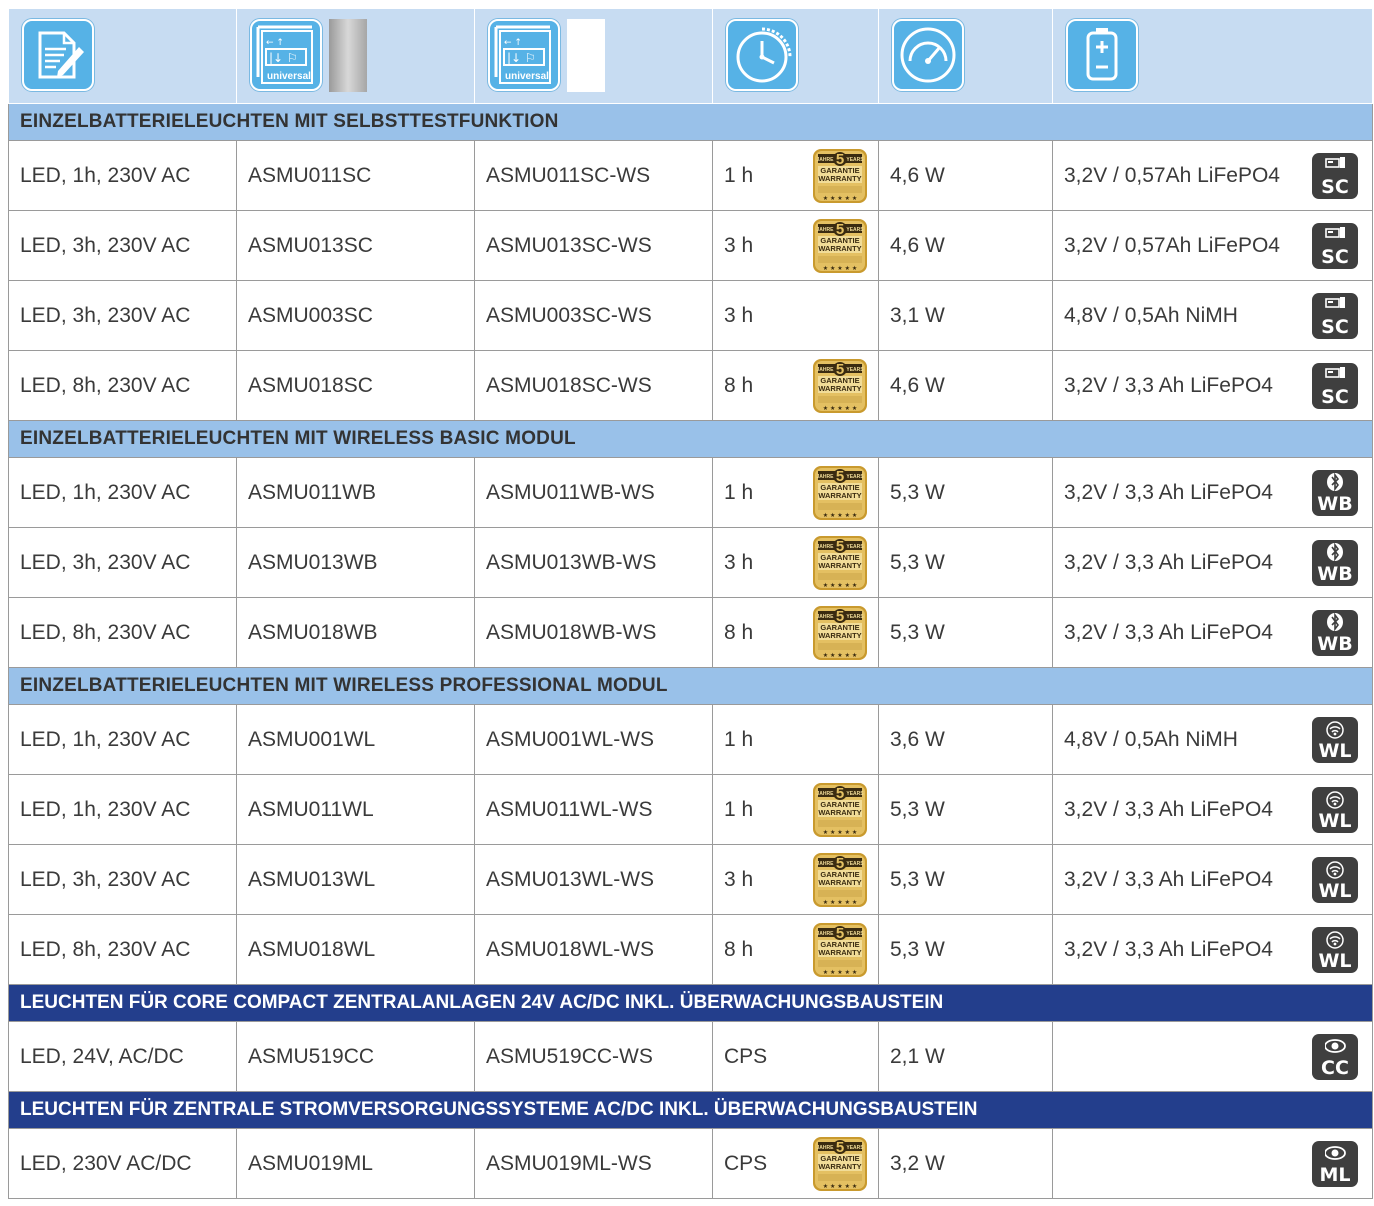 The width and height of the screenshot is (1374, 1206). What do you see at coordinates (1335, 573) in the screenshot?
I see `mark-label: WB` at bounding box center [1335, 573].